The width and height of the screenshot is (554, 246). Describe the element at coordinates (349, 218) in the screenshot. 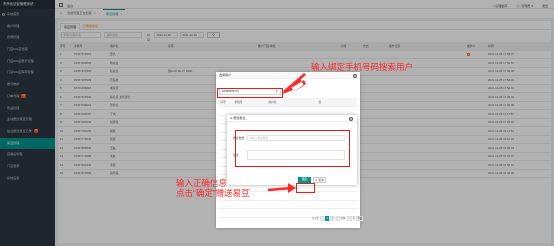

I see `goto-page-input: 1` at that location.